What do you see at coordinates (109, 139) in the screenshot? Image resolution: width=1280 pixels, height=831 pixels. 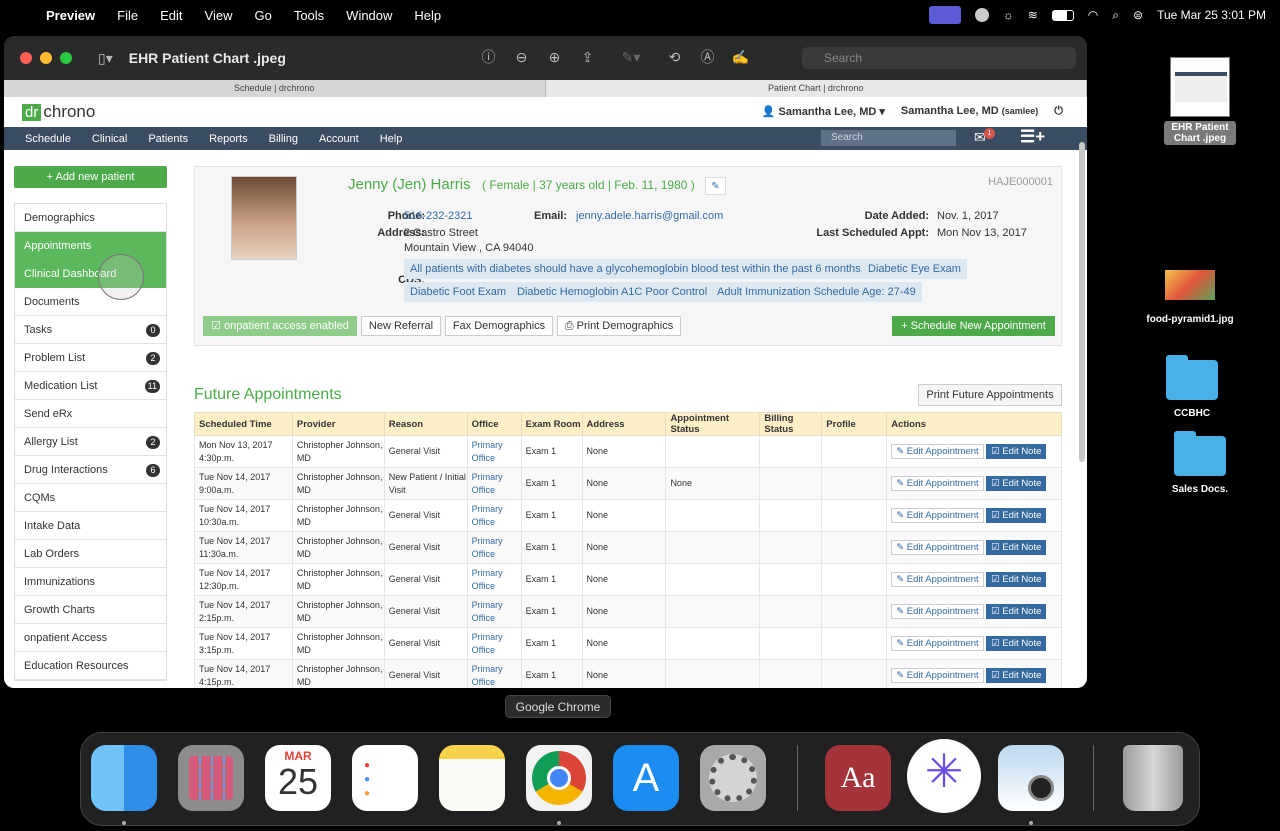 I see `nav-clinical: Clinical` at bounding box center [109, 139].